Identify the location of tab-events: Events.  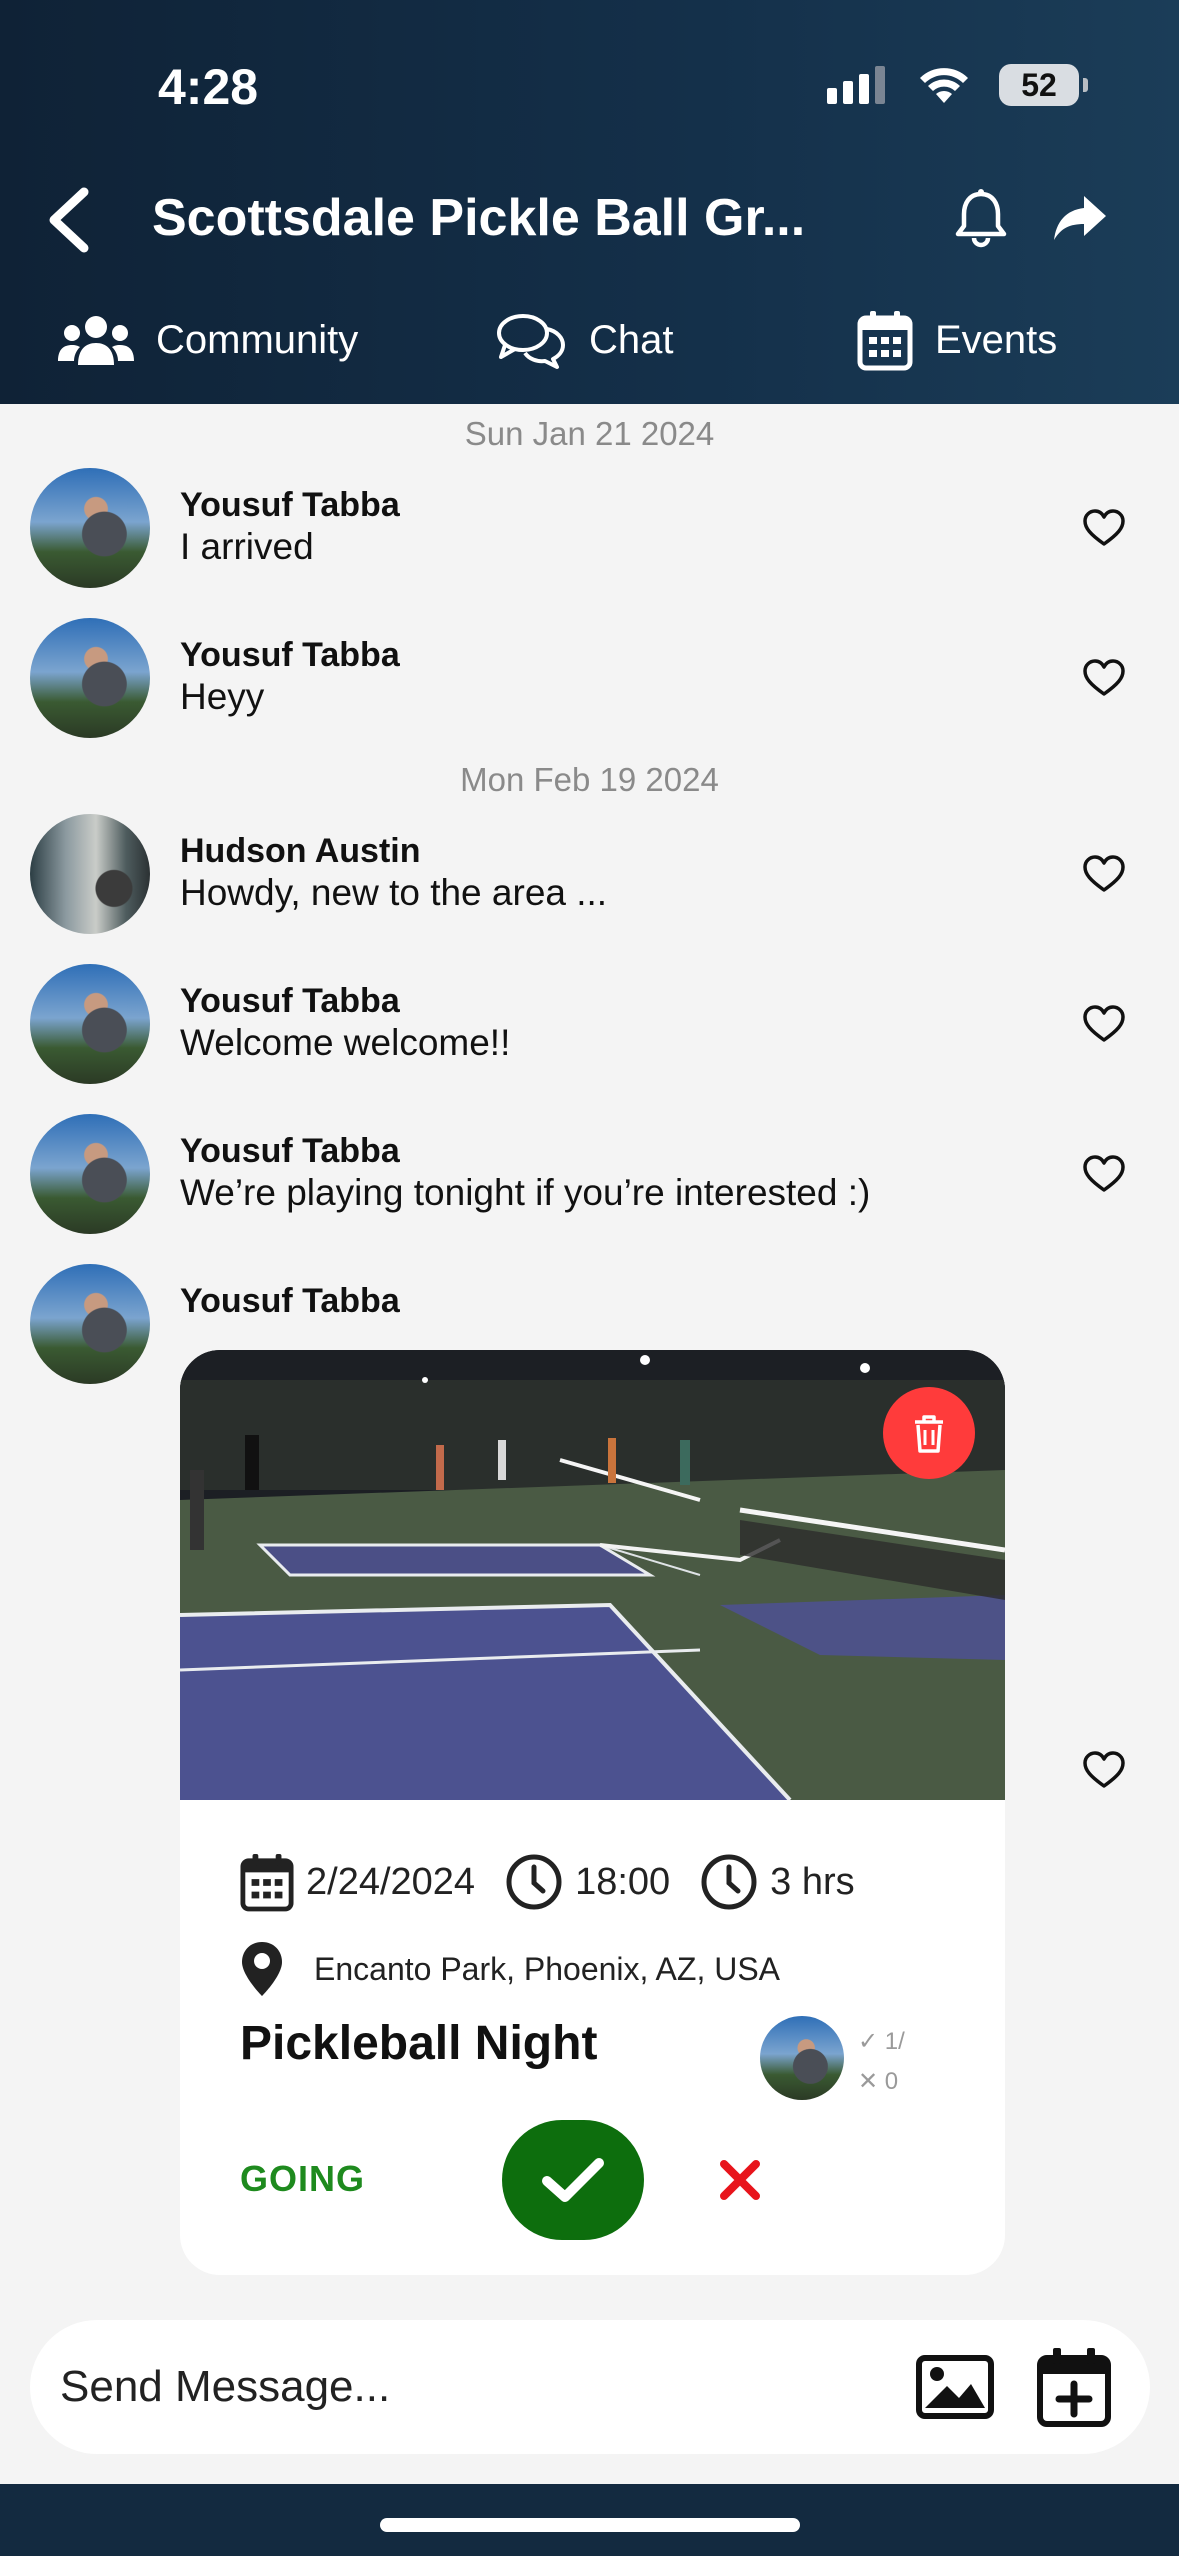
(957, 340).